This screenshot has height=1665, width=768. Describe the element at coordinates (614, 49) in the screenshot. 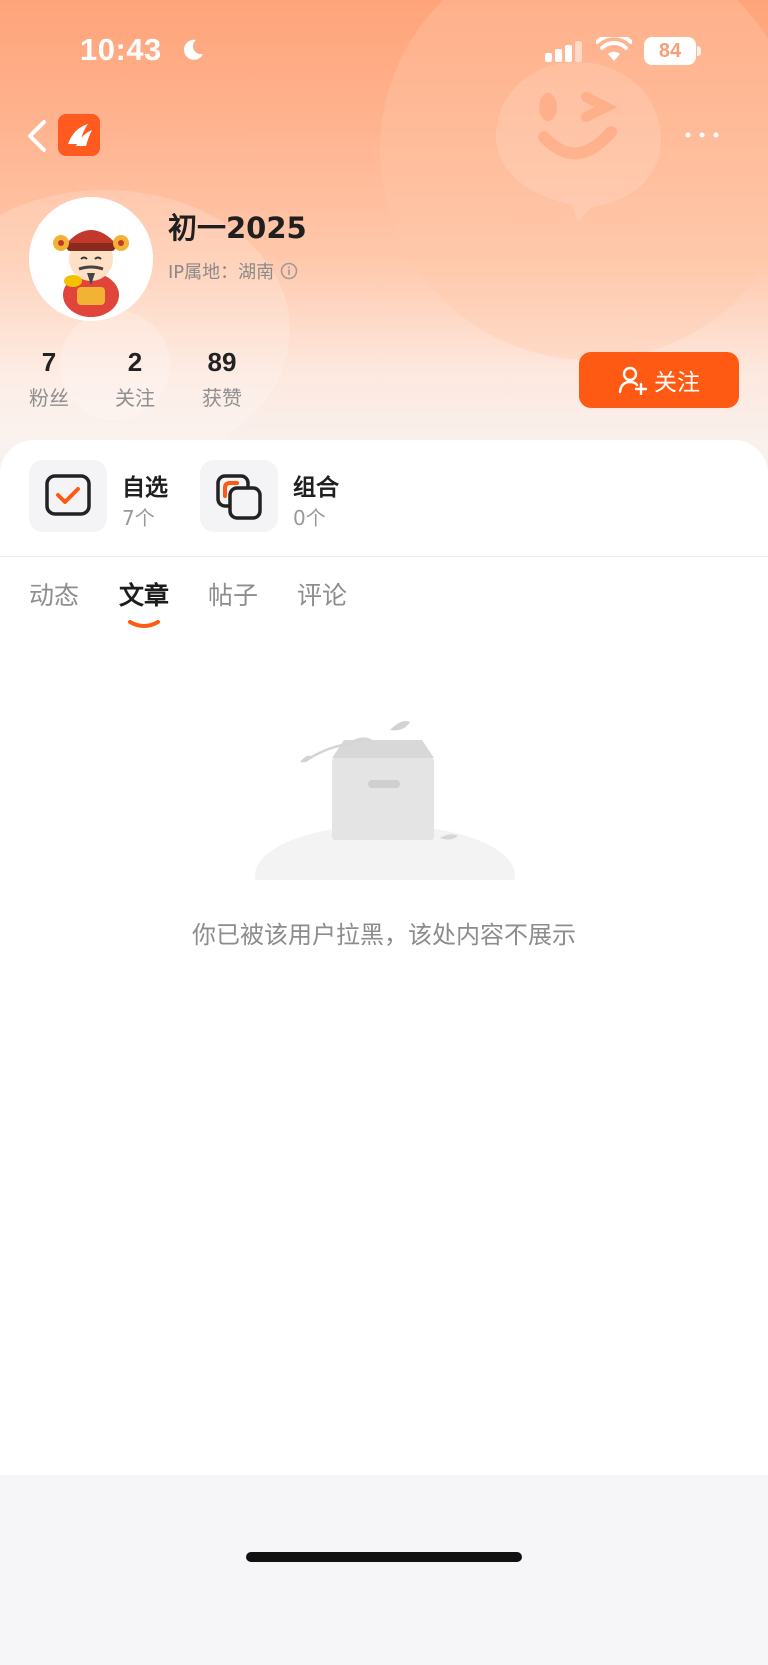

I see `wifi-icon` at that location.